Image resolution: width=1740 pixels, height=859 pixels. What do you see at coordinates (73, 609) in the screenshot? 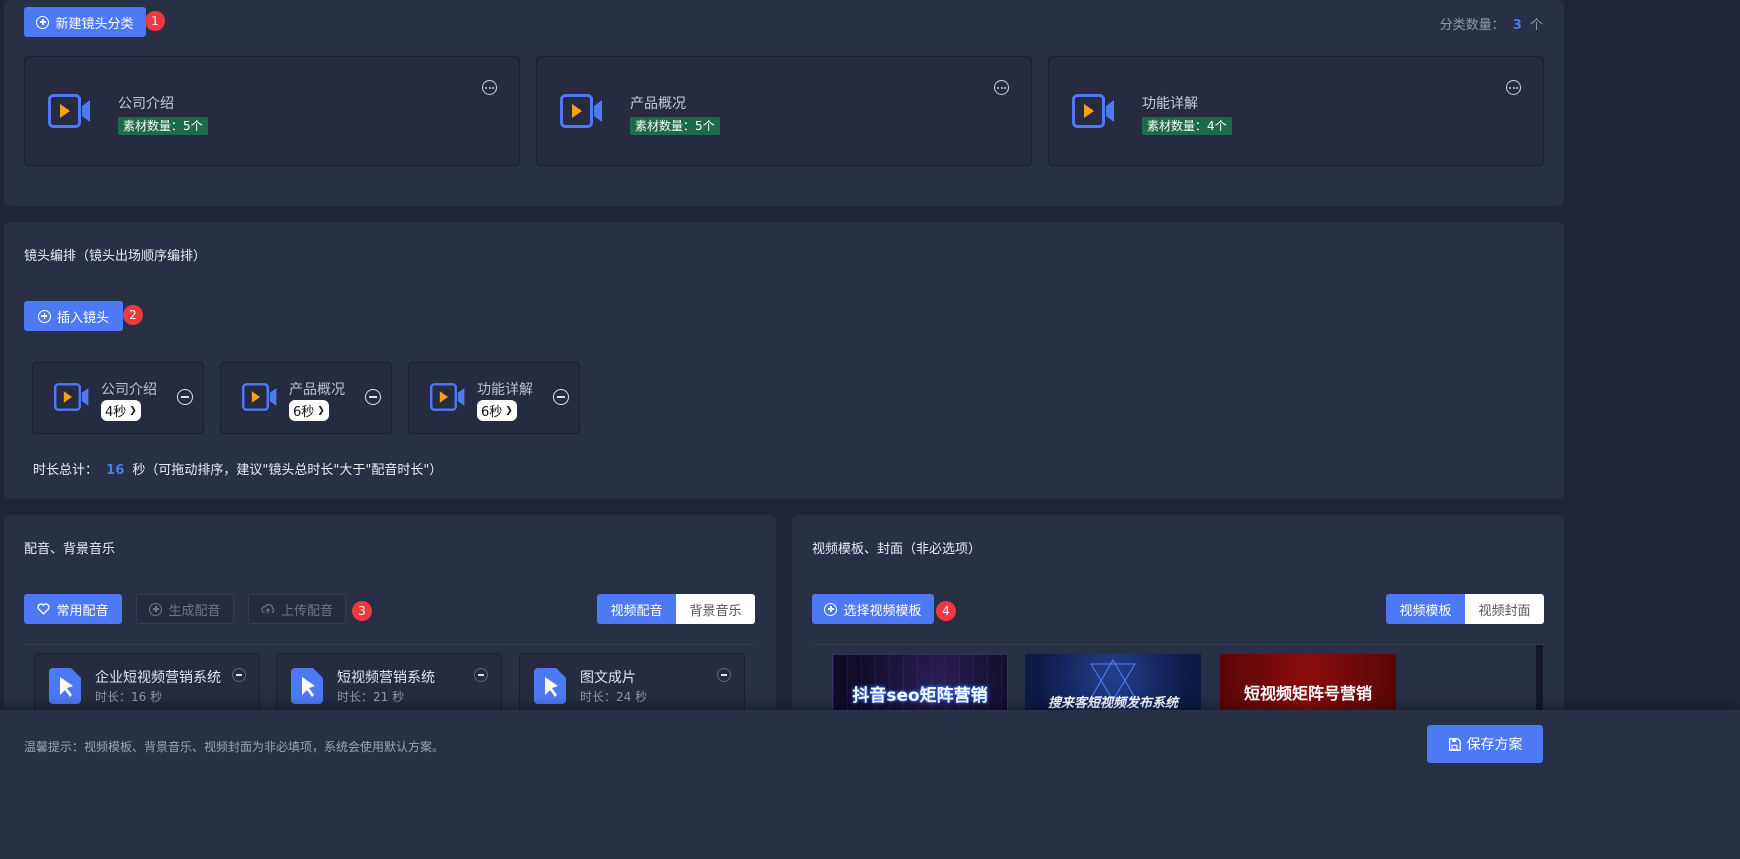
I see `common-voice-button: 常用配音` at bounding box center [73, 609].